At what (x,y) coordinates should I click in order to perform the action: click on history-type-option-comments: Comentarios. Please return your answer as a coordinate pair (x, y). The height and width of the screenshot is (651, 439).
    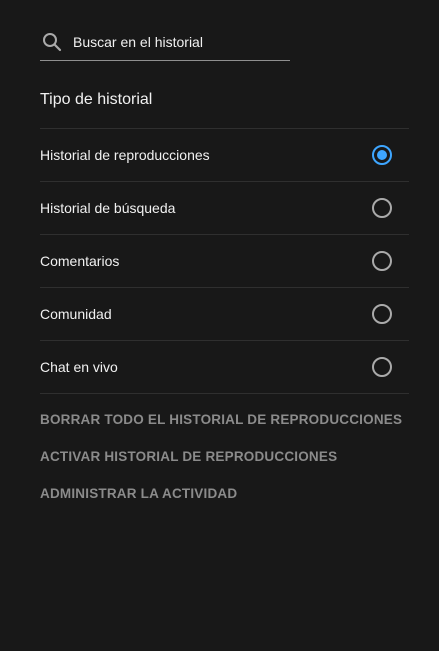
    Looking at the image, I should click on (224, 261).